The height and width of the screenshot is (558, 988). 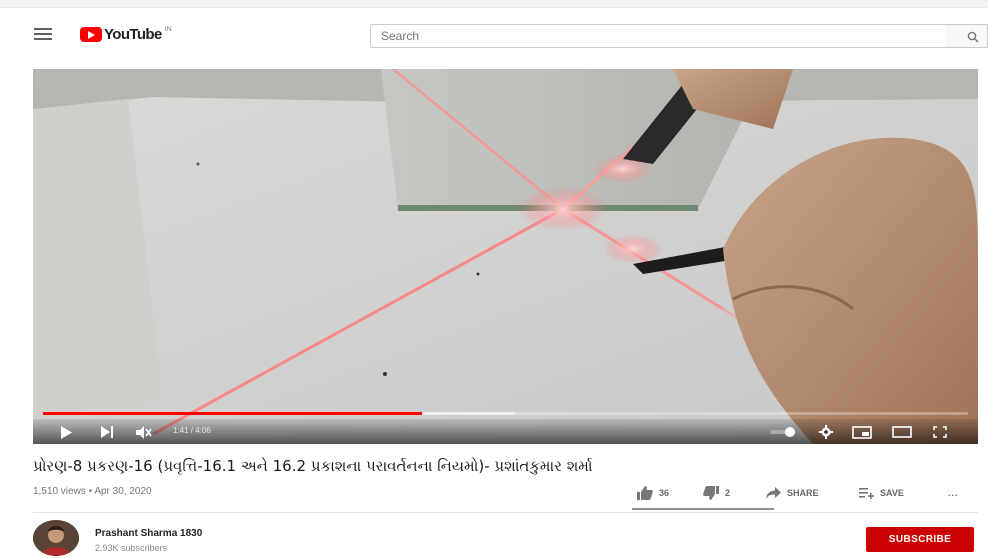 I want to click on channel-name: Prashant Sharma 1830, so click(x=148, y=533).